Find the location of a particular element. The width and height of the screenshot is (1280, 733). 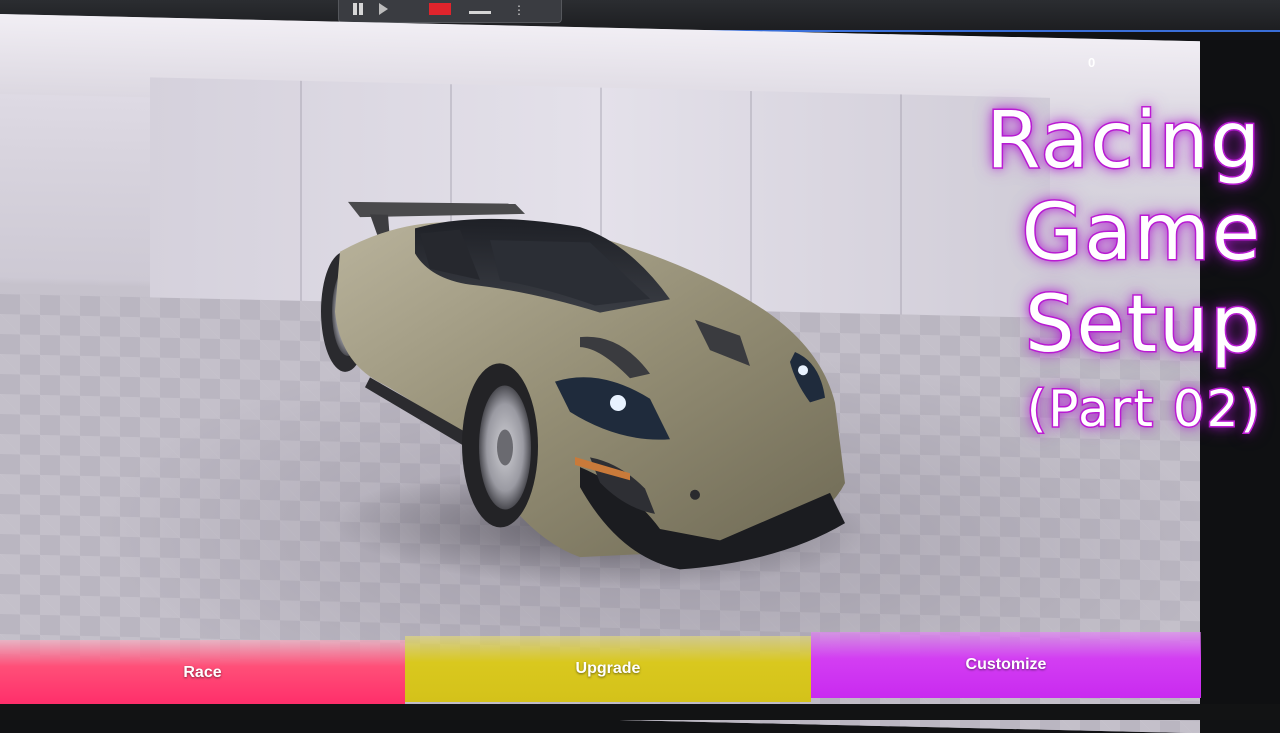

customize-button: Customize is located at coordinates (1006, 665).